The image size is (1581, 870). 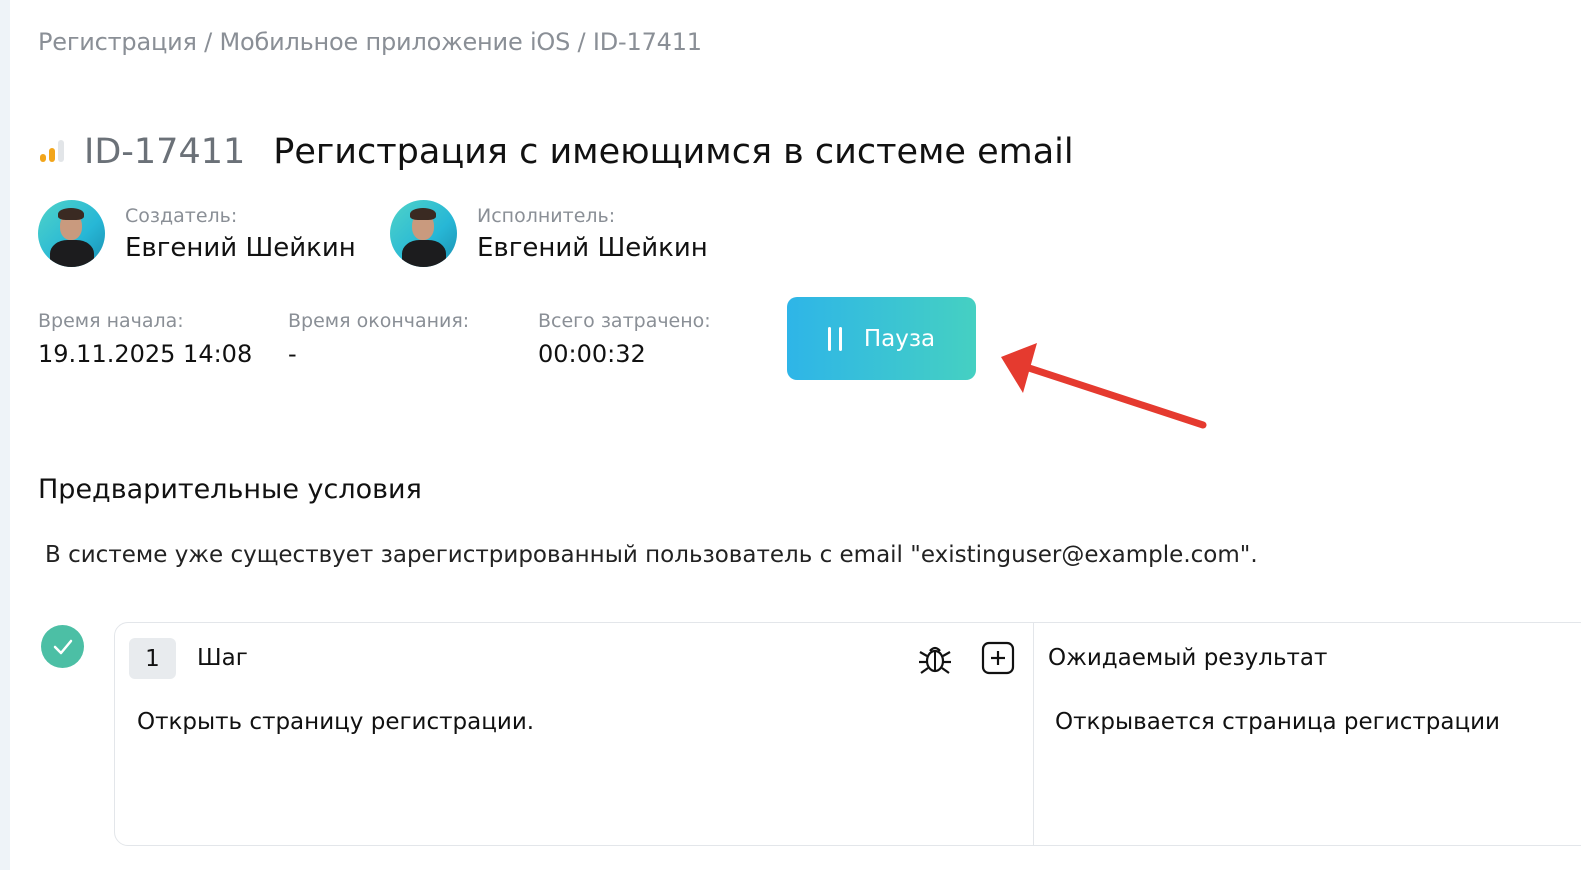 What do you see at coordinates (1104, 386) in the screenshot?
I see `annotation-arrow-icon` at bounding box center [1104, 386].